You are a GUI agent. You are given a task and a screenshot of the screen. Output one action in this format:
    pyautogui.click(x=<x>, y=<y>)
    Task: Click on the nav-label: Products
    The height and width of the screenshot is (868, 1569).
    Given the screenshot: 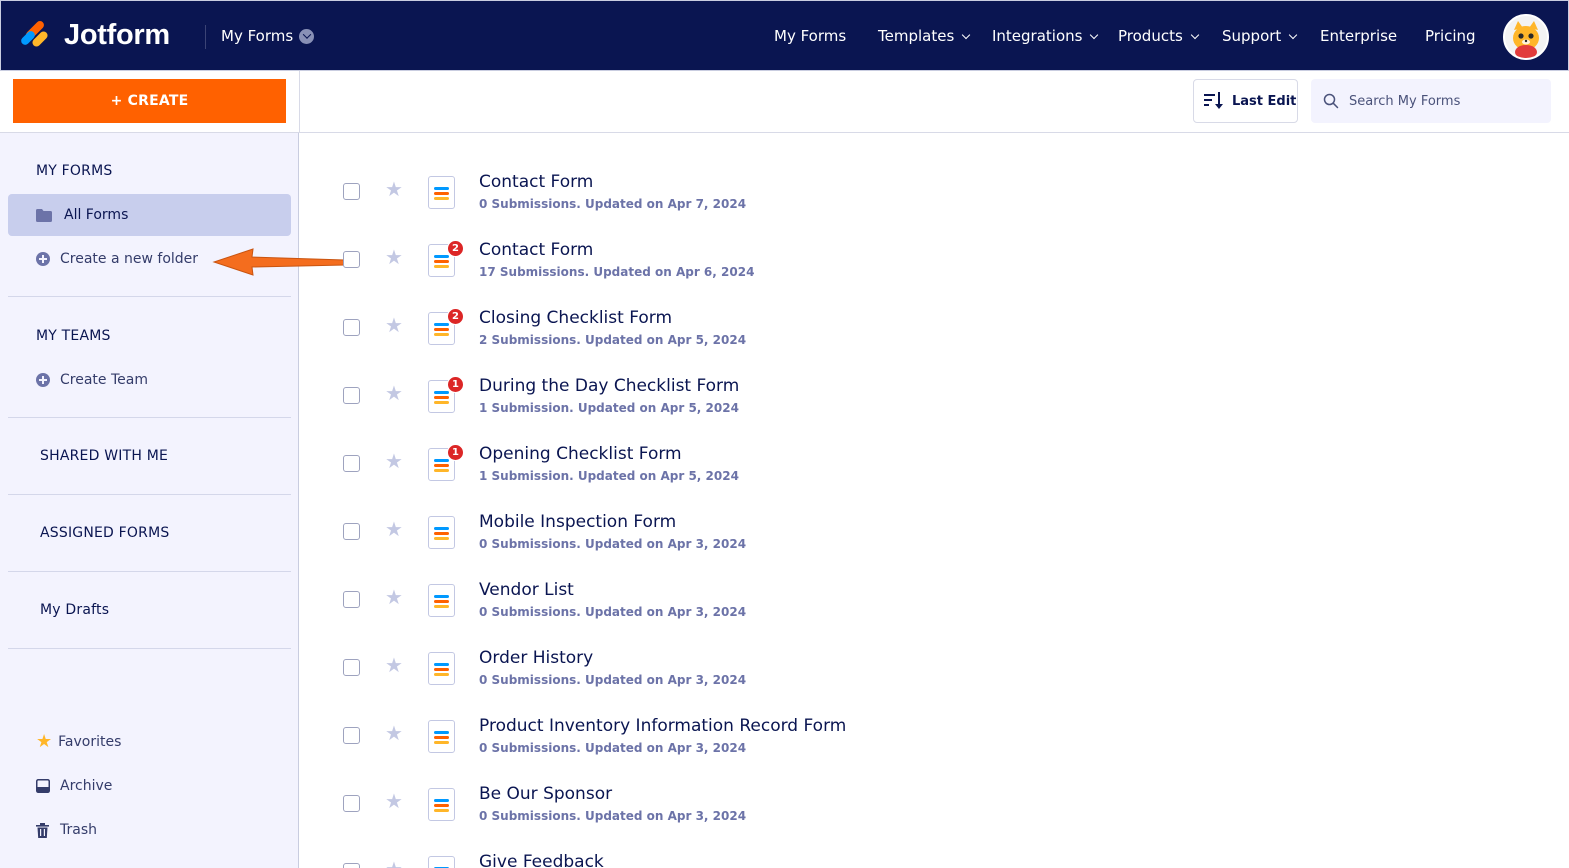 What is the action you would take?
    pyautogui.click(x=1150, y=36)
    